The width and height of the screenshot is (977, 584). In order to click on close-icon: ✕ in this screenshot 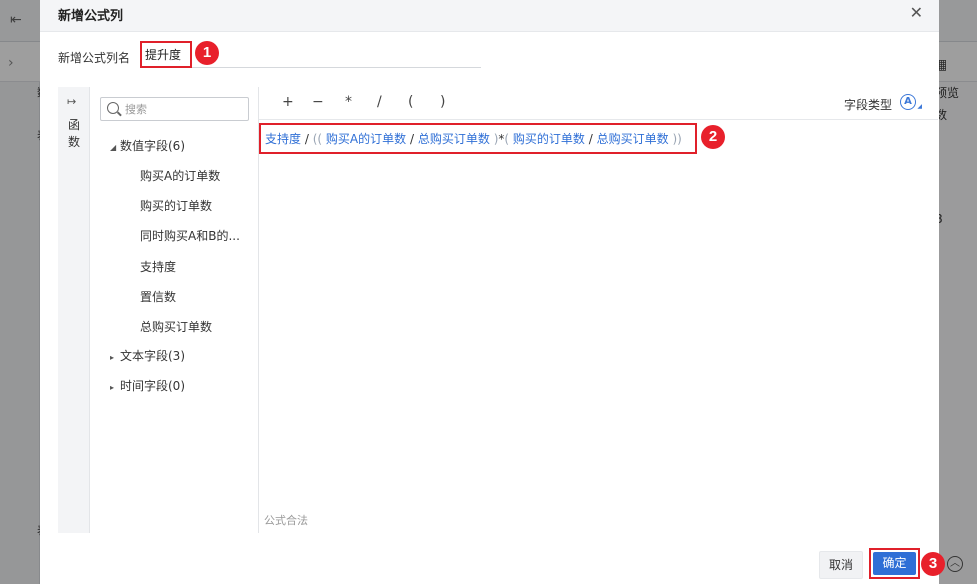, I will do `click(916, 12)`.